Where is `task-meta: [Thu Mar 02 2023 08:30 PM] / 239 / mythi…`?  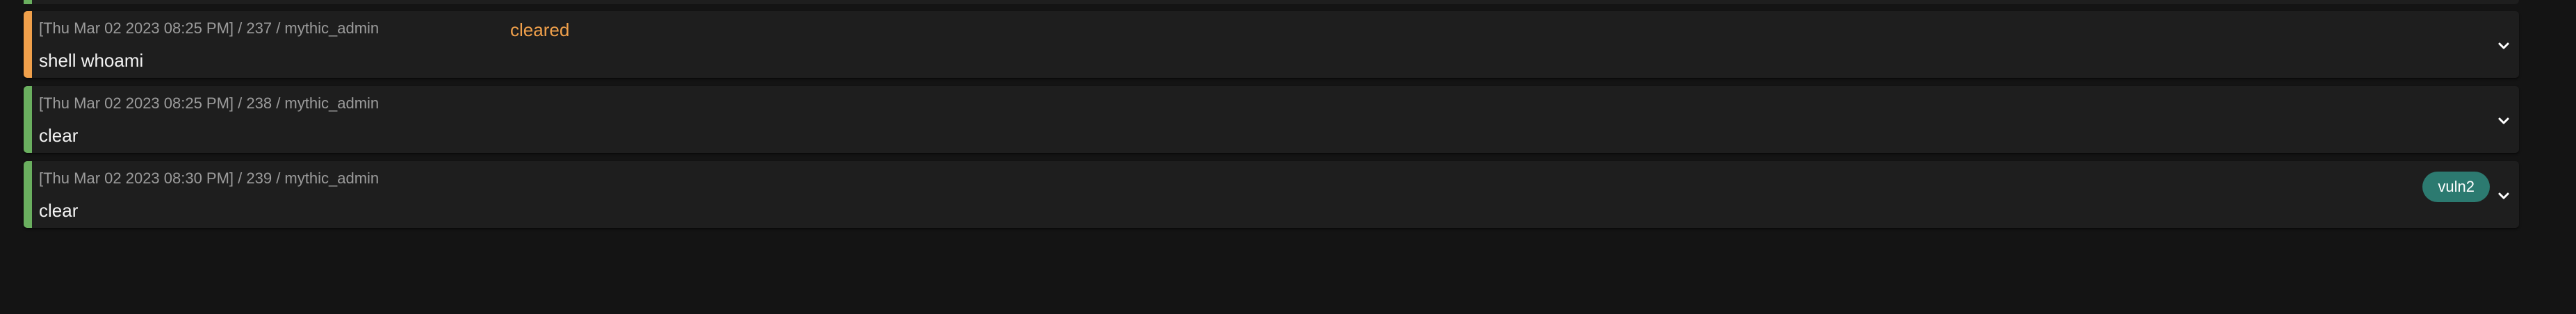 task-meta: [Thu Mar 02 2023 08:30 PM] / 239 / mythi… is located at coordinates (209, 178).